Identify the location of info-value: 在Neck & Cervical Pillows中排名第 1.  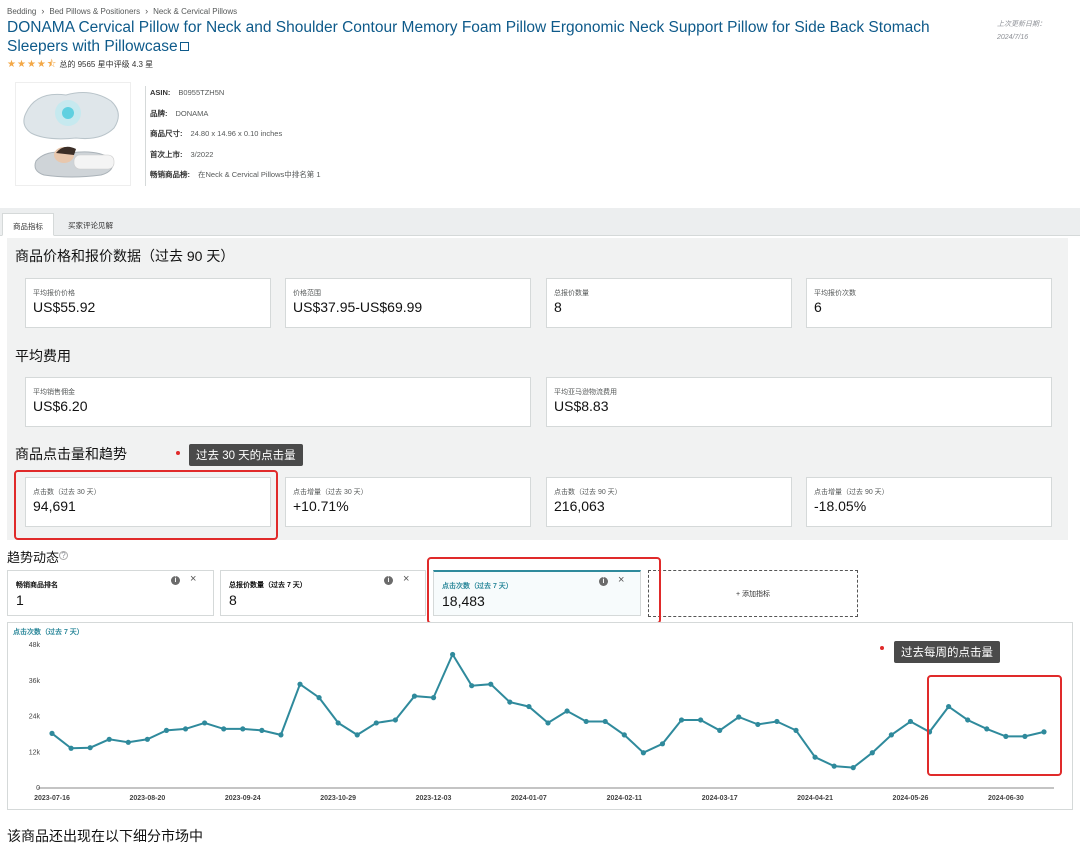
(259, 174).